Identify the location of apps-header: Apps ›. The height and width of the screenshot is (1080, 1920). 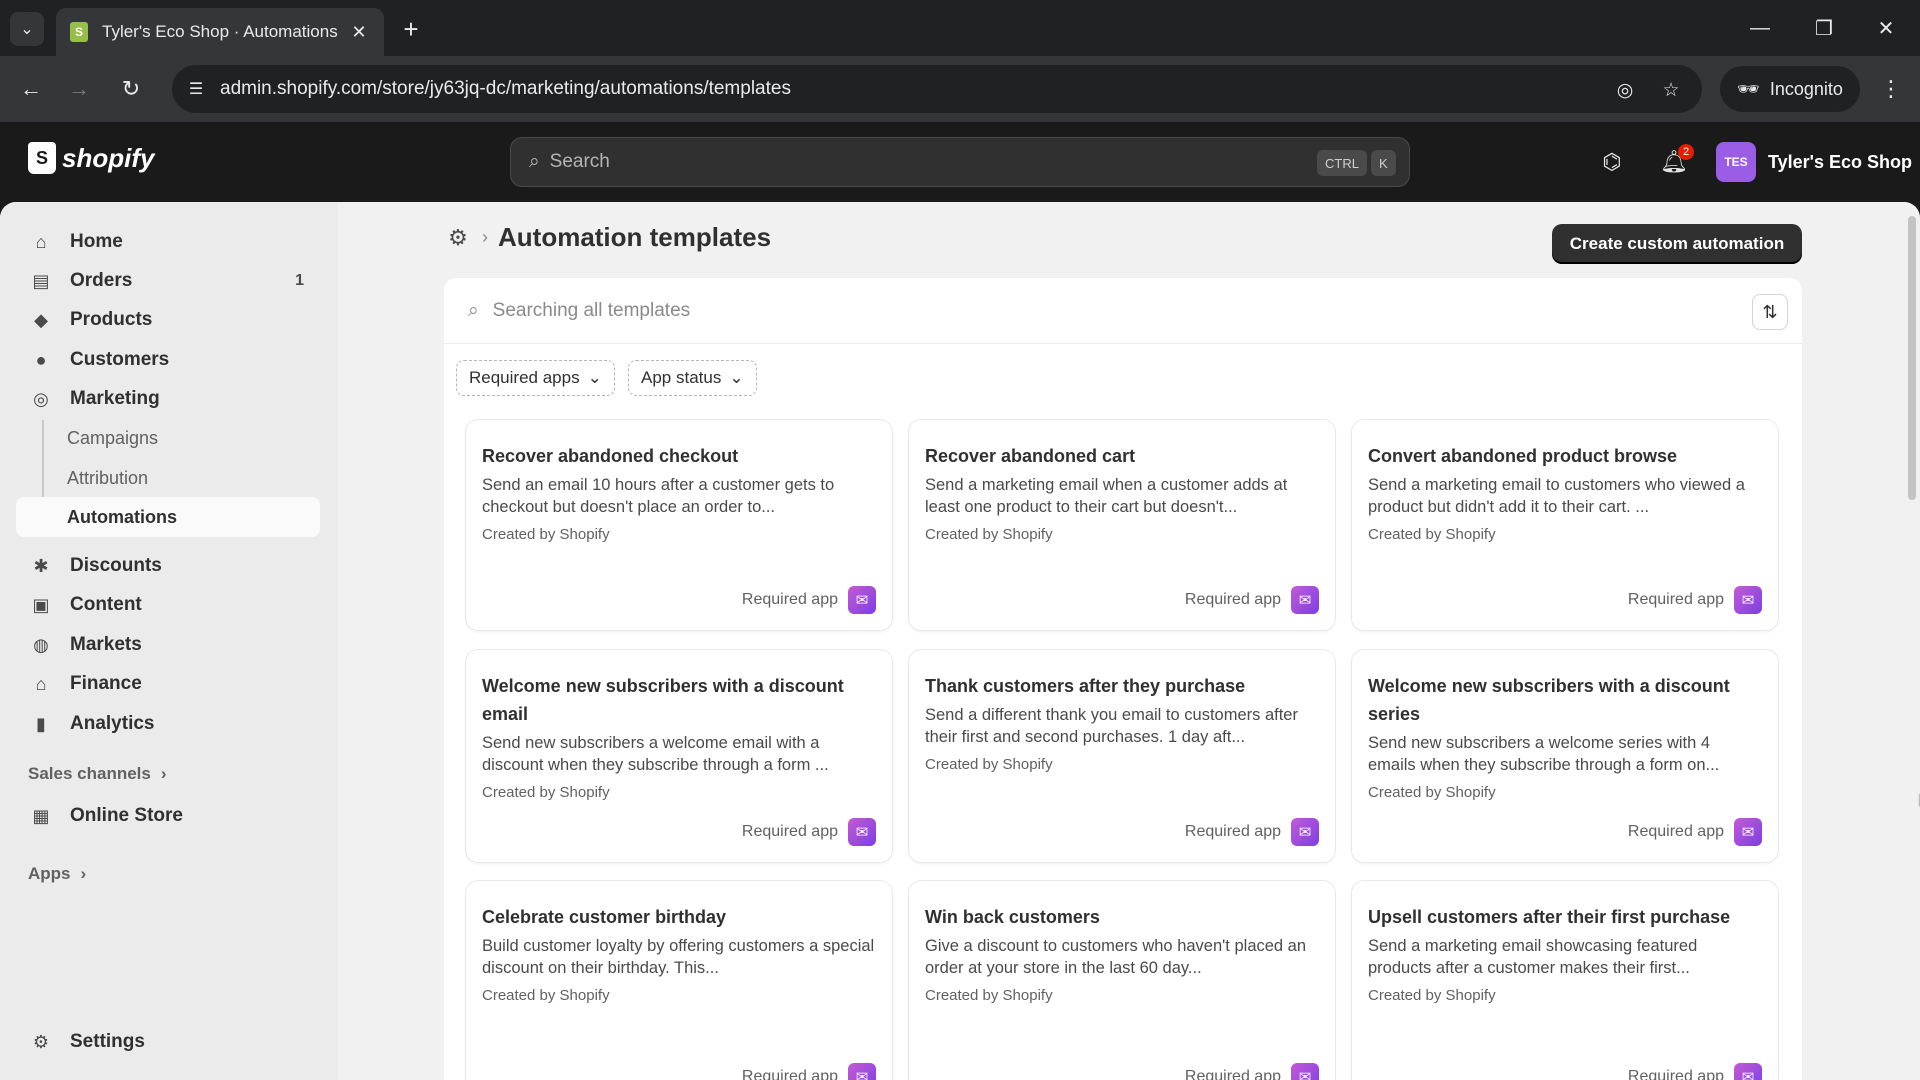
(57, 874).